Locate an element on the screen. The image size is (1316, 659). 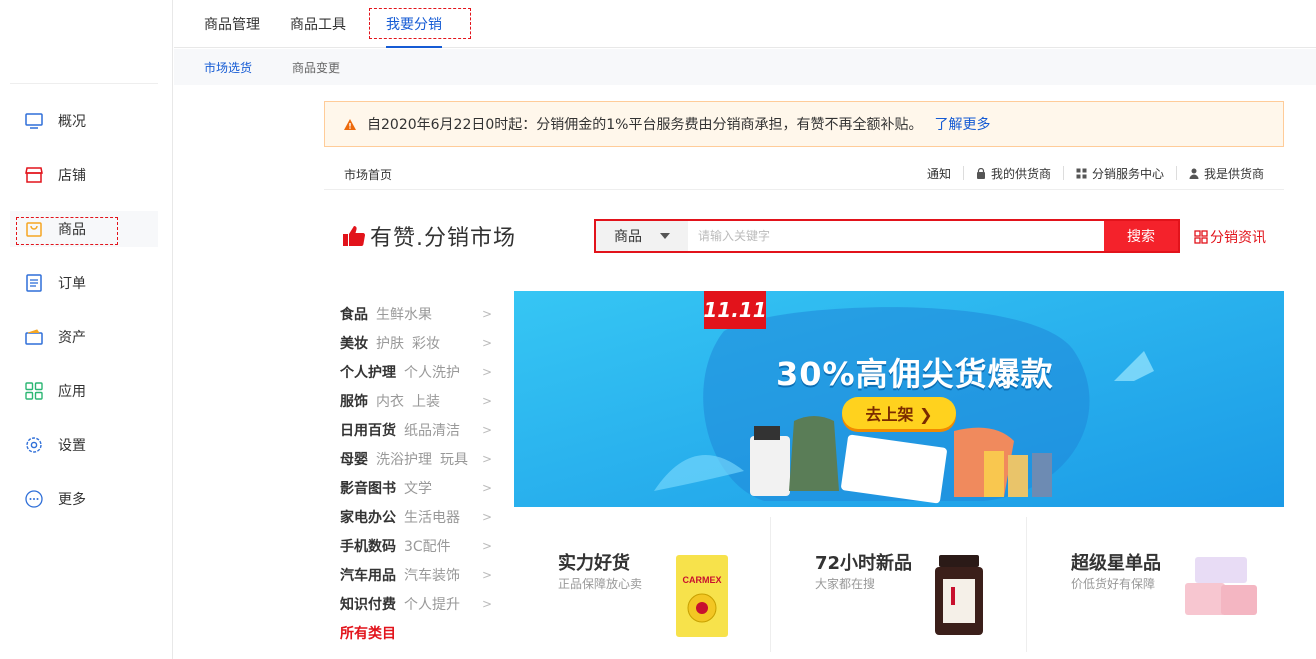
brand-name: 有赞.分销市场 is located at coordinates (443, 238).